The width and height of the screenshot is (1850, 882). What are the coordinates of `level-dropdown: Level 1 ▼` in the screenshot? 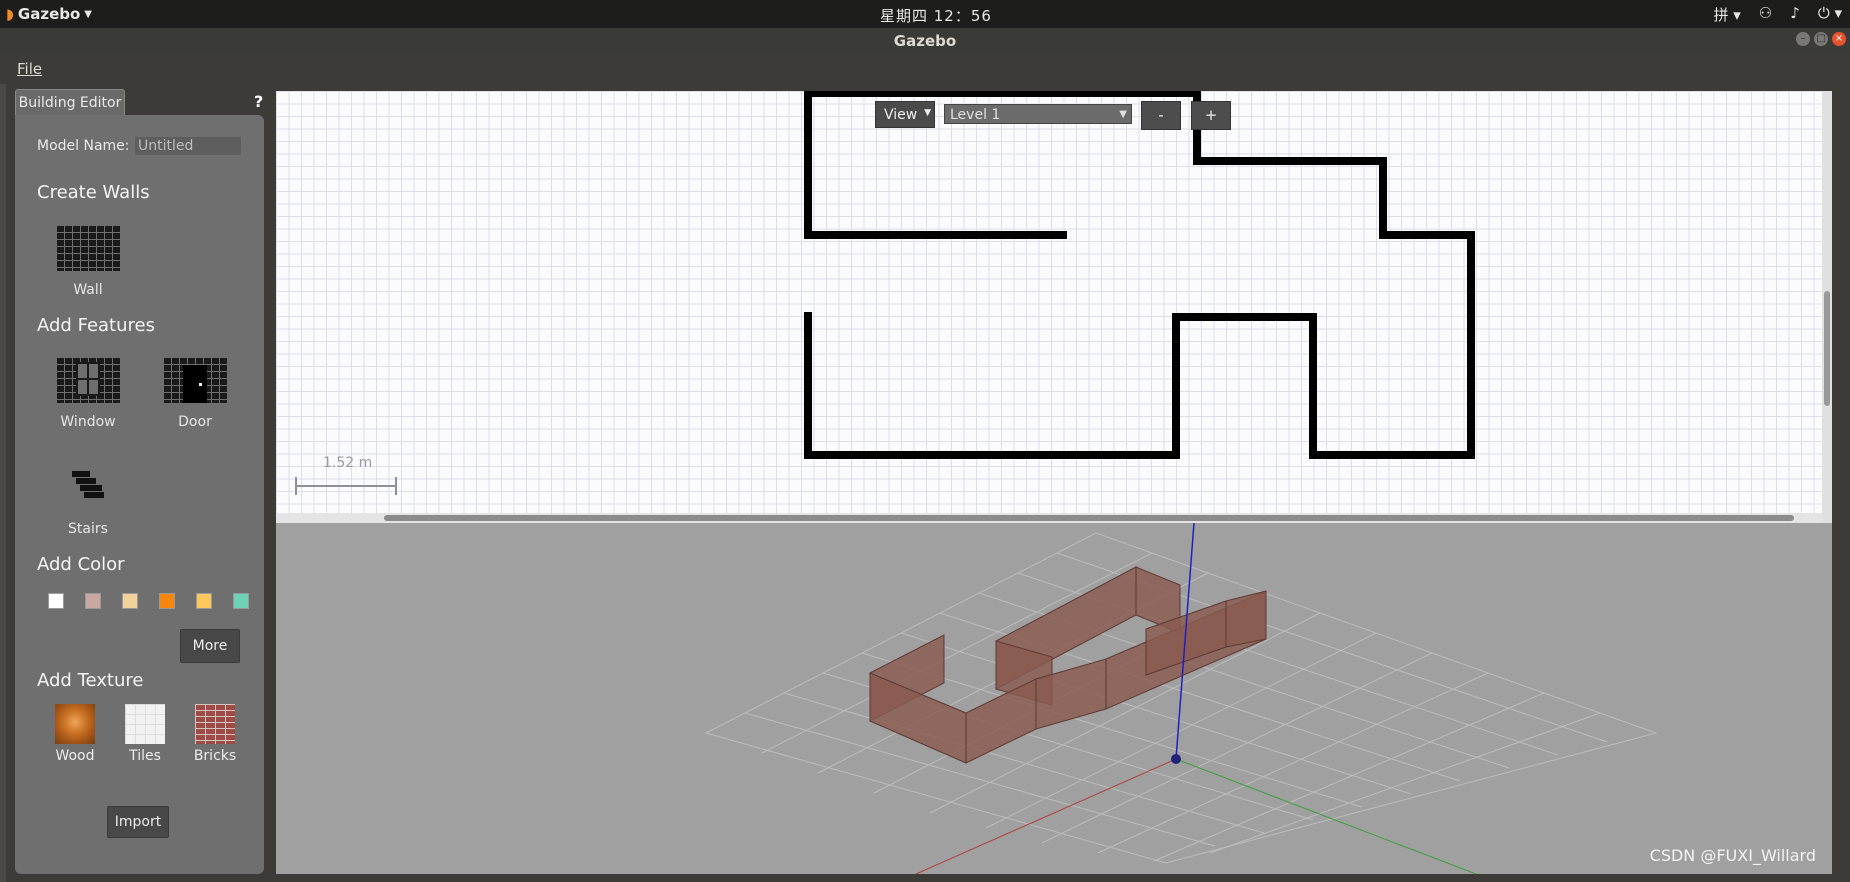 It's located at (1038, 114).